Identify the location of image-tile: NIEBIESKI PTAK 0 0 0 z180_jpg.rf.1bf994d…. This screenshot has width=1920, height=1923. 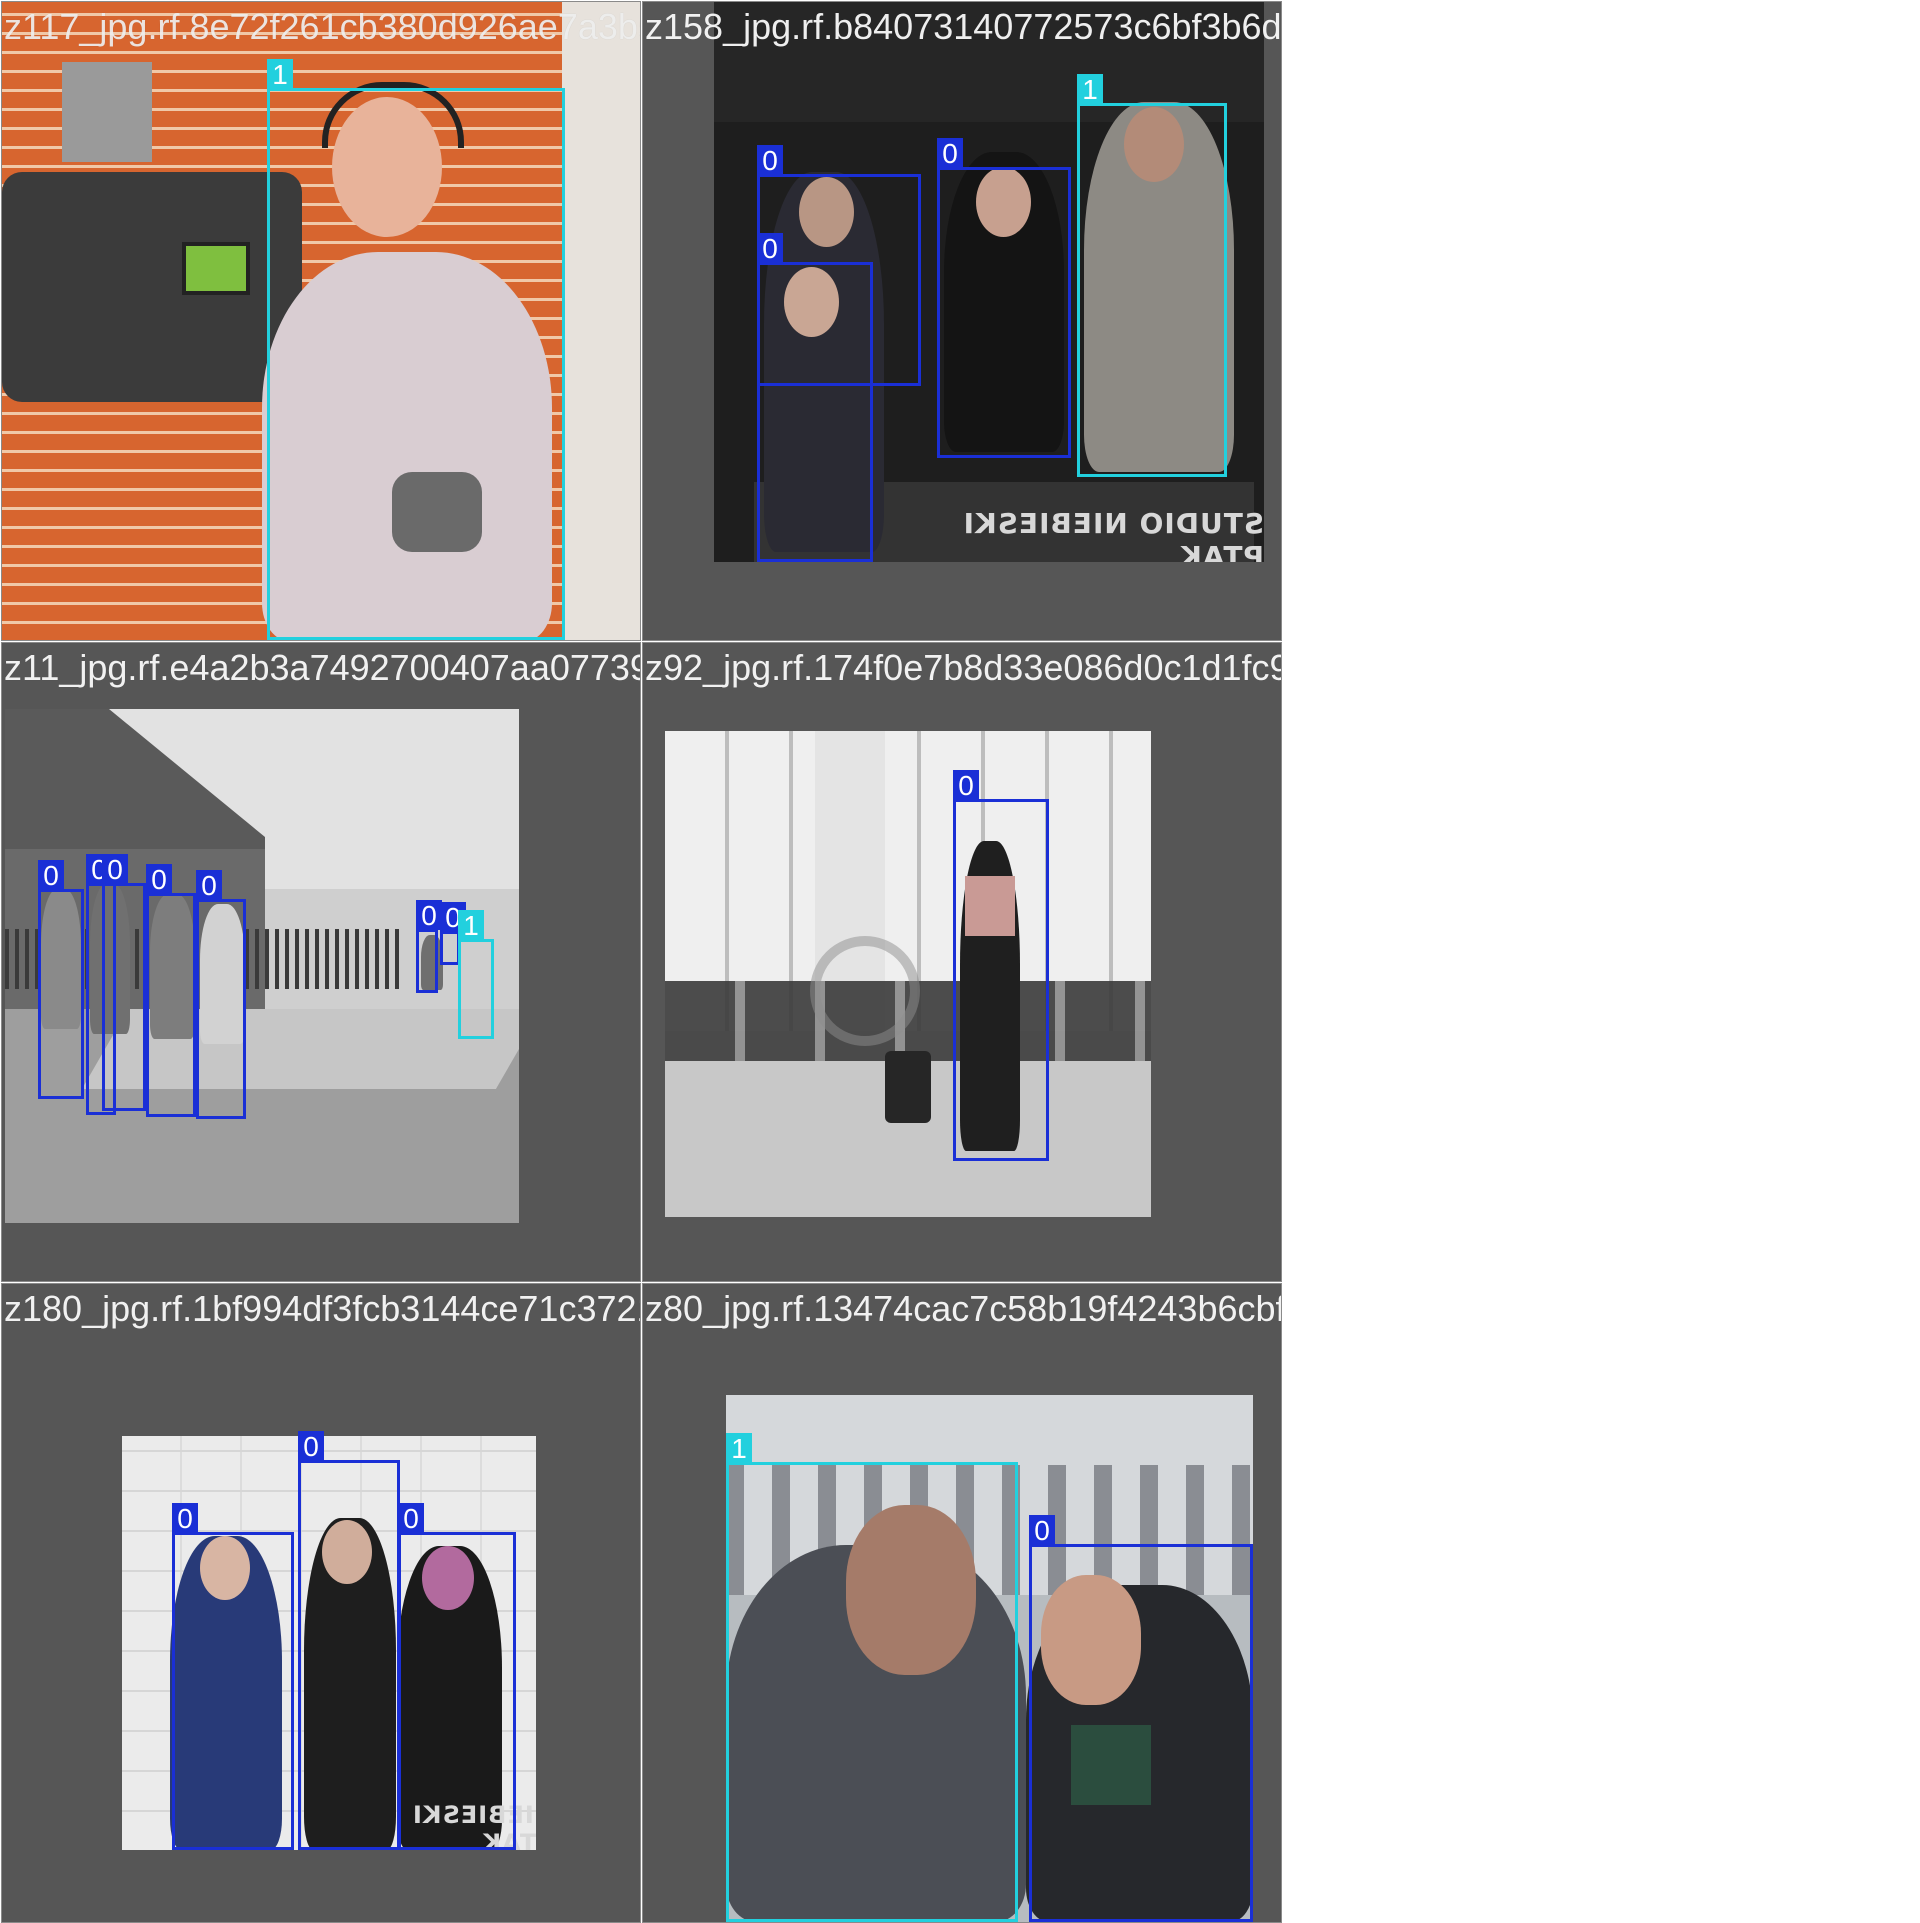
(321, 1603).